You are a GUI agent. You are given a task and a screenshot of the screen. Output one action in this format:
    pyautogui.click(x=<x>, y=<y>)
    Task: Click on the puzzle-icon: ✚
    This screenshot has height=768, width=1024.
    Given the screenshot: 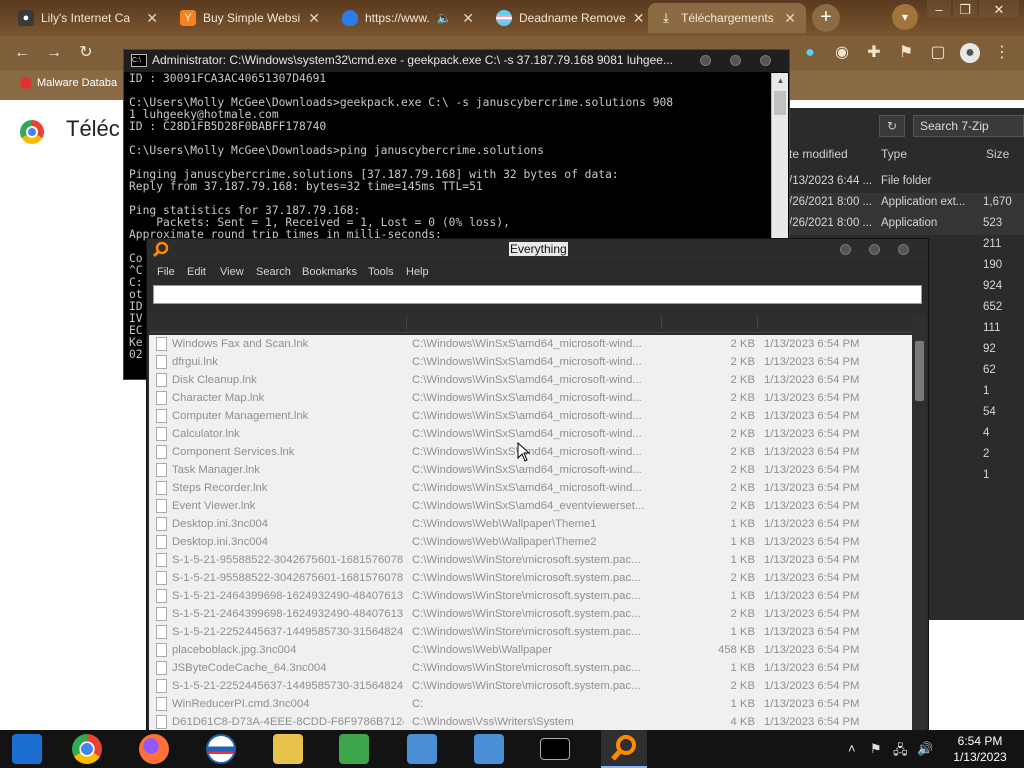 What is the action you would take?
    pyautogui.click(x=874, y=53)
    